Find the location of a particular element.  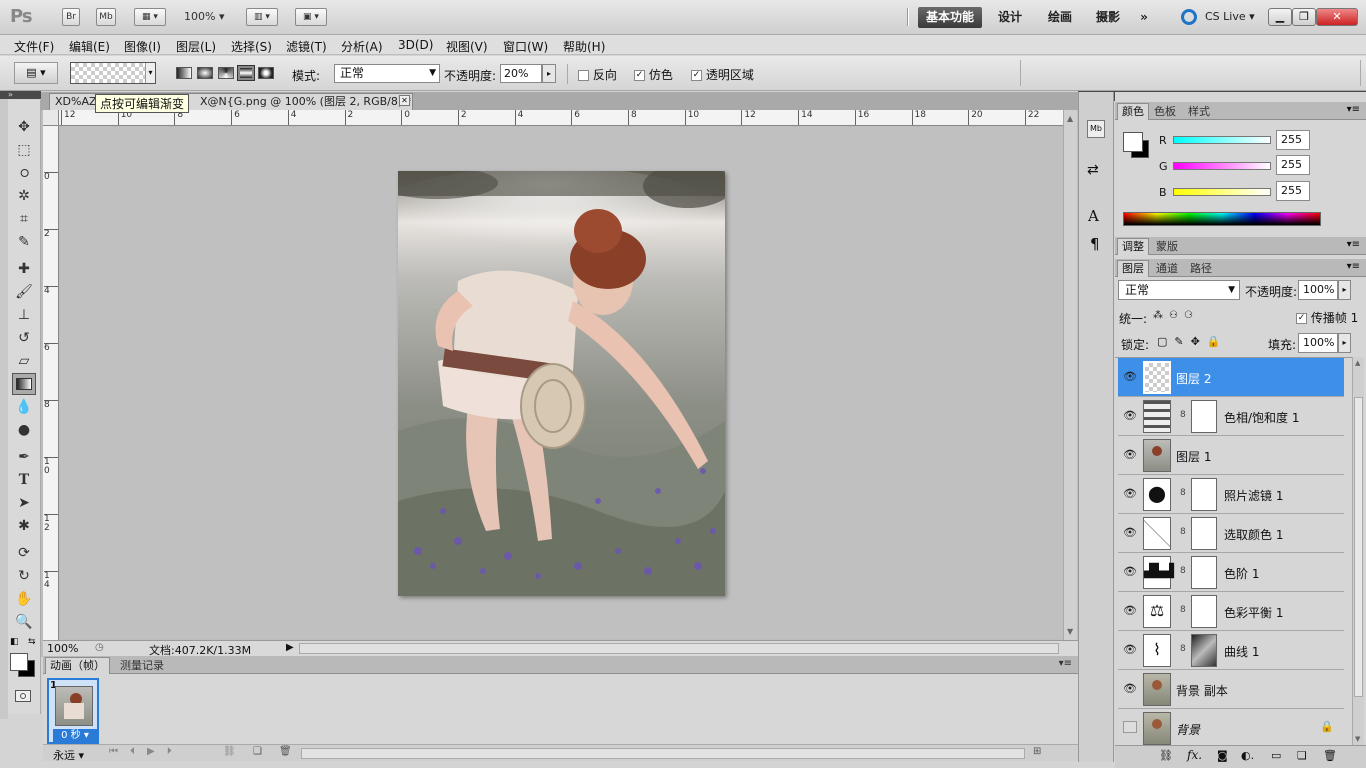

workspace-design: 设计 is located at coordinates (1010, 17).